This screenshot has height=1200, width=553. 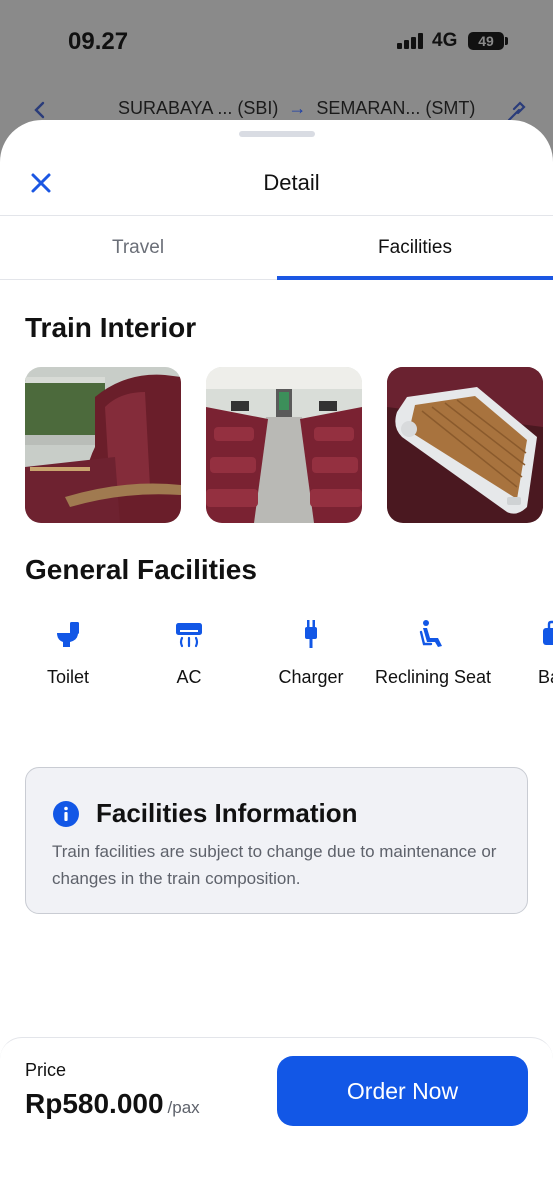 What do you see at coordinates (415, 248) in the screenshot?
I see `tab-facilities: Facilities` at bounding box center [415, 248].